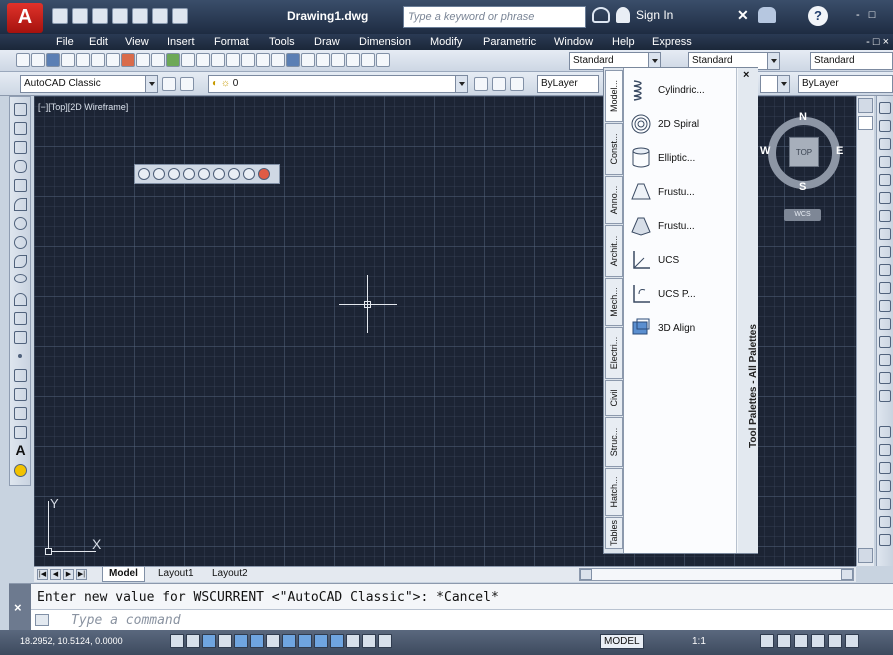  I want to click on coordinate-display: 18.2952, 10.5124, 0.0000, so click(71, 641).